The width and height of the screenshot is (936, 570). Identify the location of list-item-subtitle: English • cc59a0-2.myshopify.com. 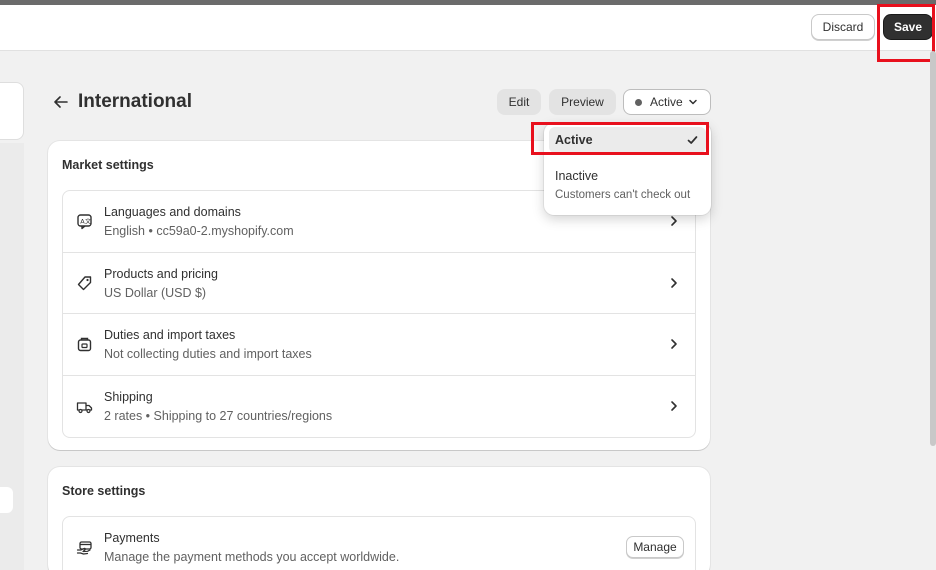
(199, 231).